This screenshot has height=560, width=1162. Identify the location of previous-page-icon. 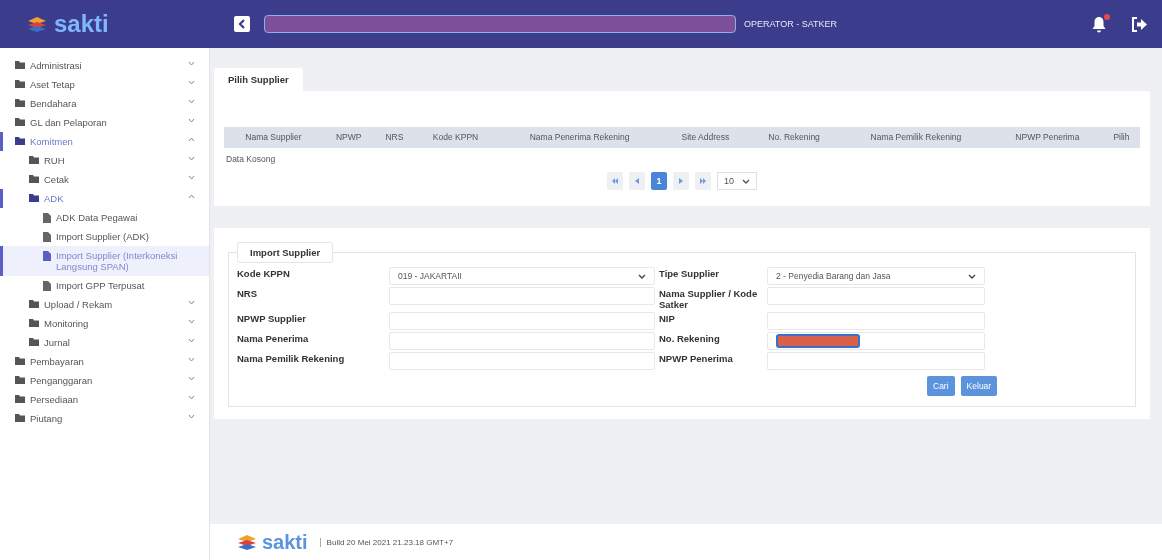
(637, 181).